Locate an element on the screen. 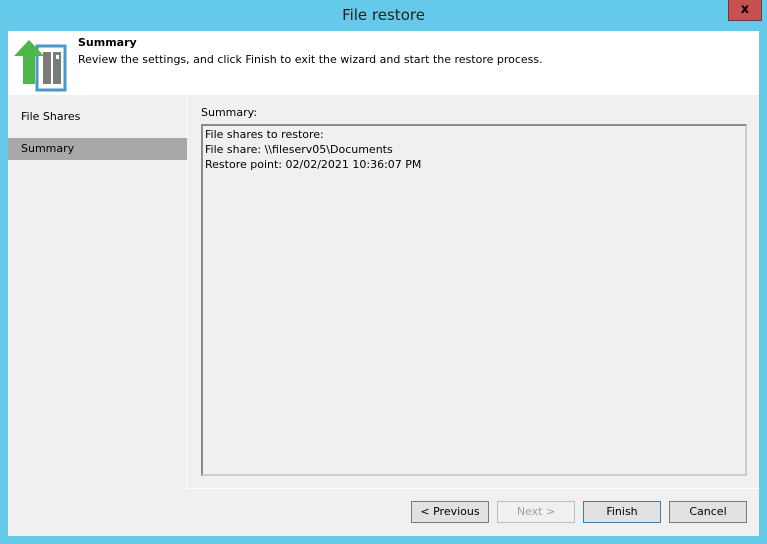 The width and height of the screenshot is (767, 544). previous-button: < Previous is located at coordinates (450, 512).